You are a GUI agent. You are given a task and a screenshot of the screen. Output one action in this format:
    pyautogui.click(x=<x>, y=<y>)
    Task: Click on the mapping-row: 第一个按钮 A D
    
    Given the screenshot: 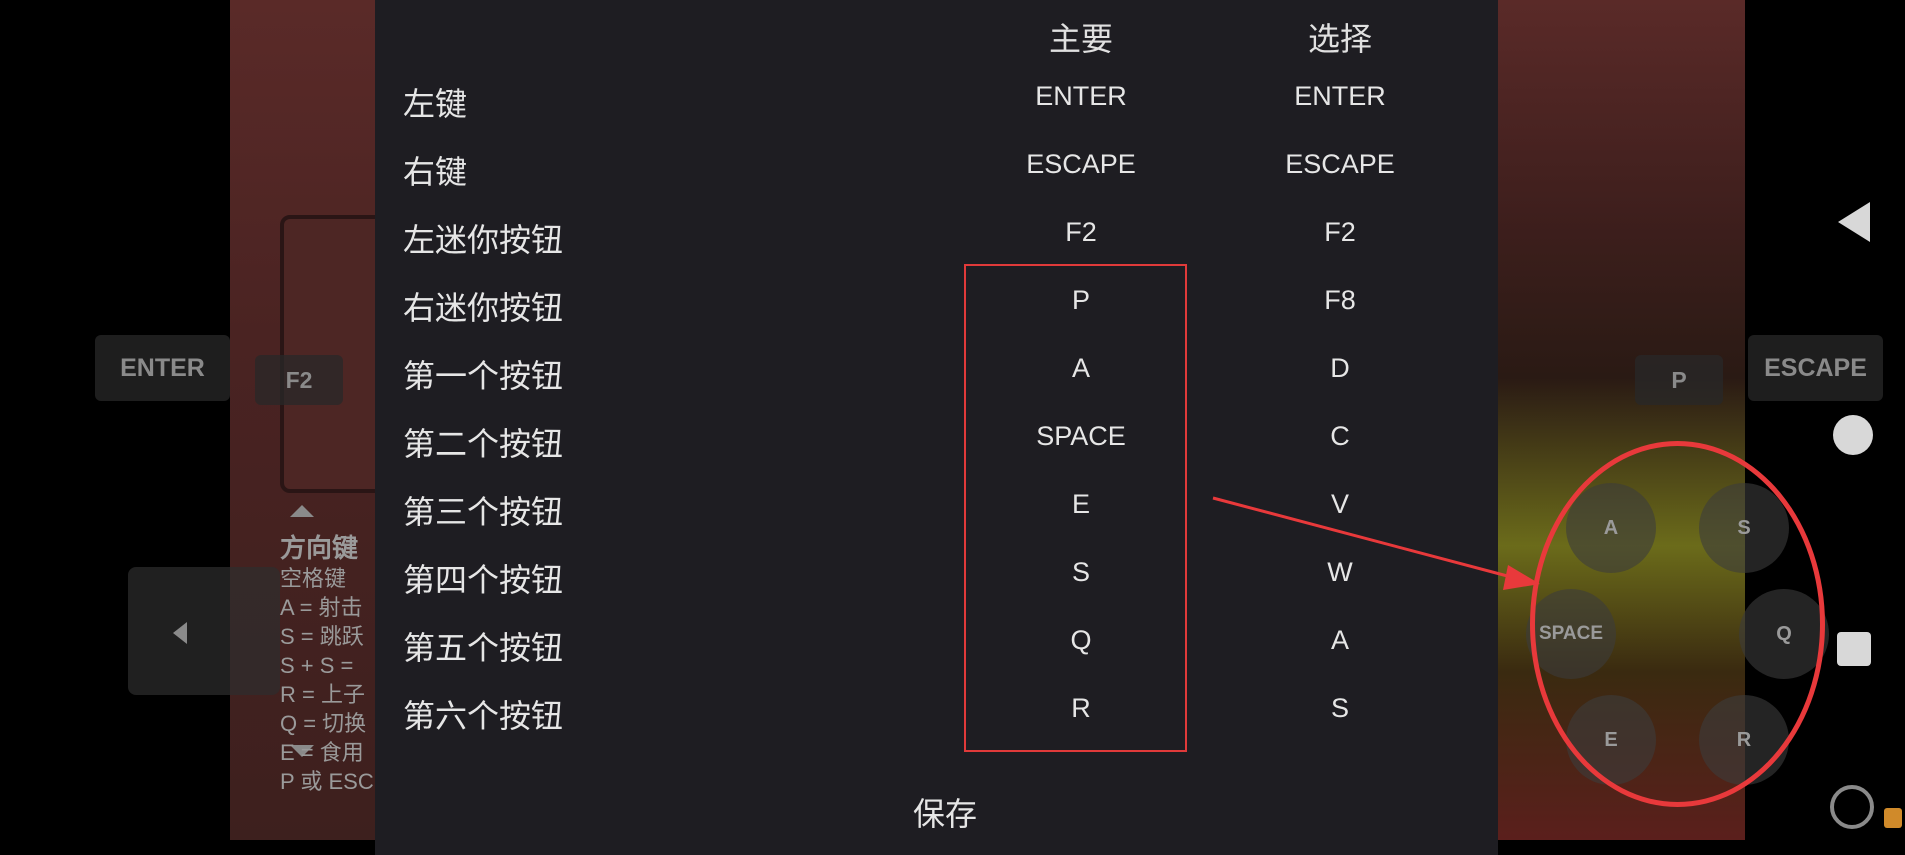 What is the action you would take?
    pyautogui.click(x=936, y=373)
    